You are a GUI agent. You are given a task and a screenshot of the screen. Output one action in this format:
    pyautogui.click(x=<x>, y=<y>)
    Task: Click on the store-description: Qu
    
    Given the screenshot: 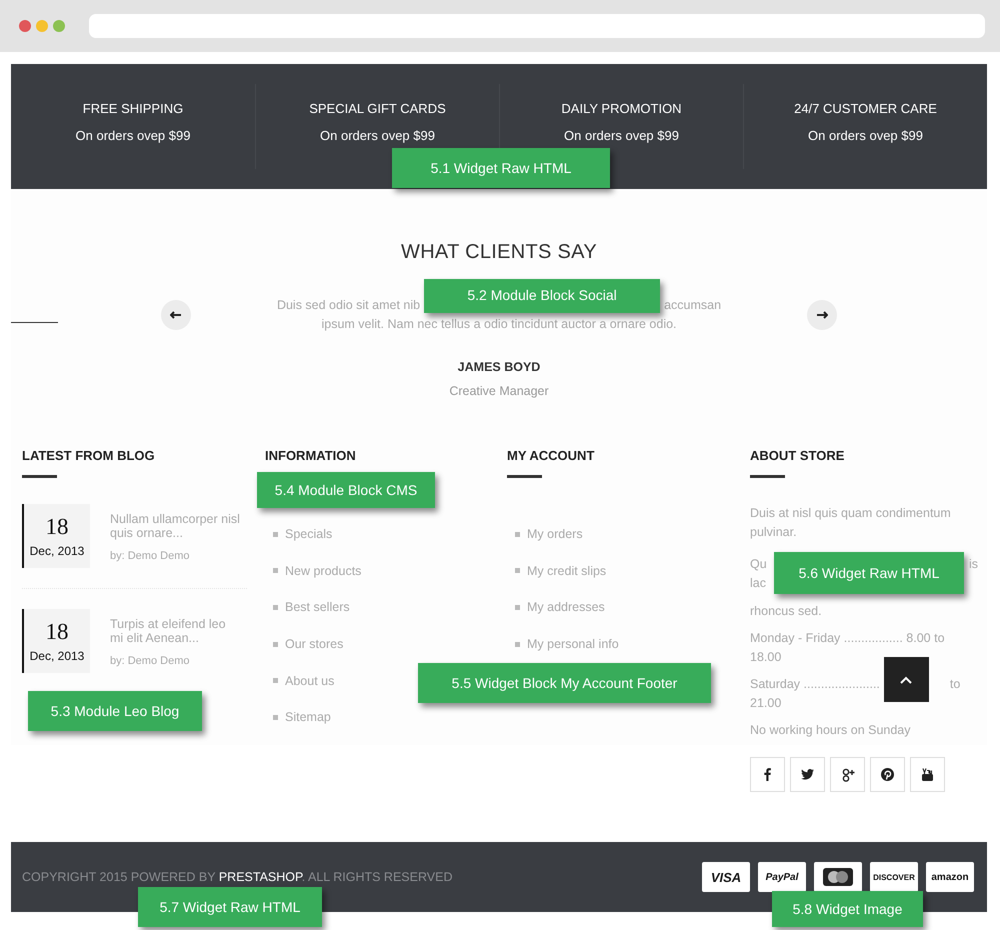 What is the action you would take?
    pyautogui.click(x=758, y=564)
    